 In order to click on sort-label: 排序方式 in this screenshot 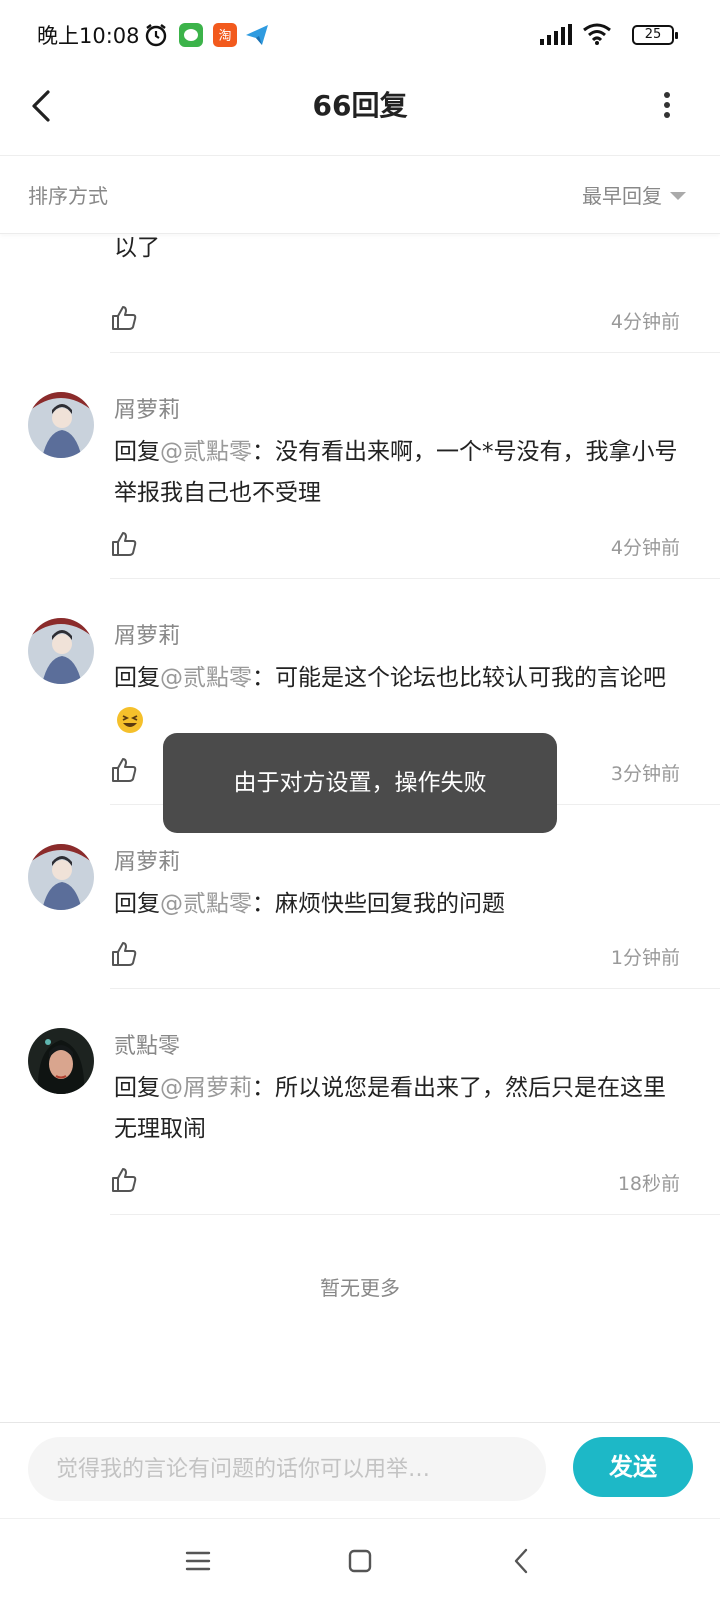, I will do `click(68, 196)`.